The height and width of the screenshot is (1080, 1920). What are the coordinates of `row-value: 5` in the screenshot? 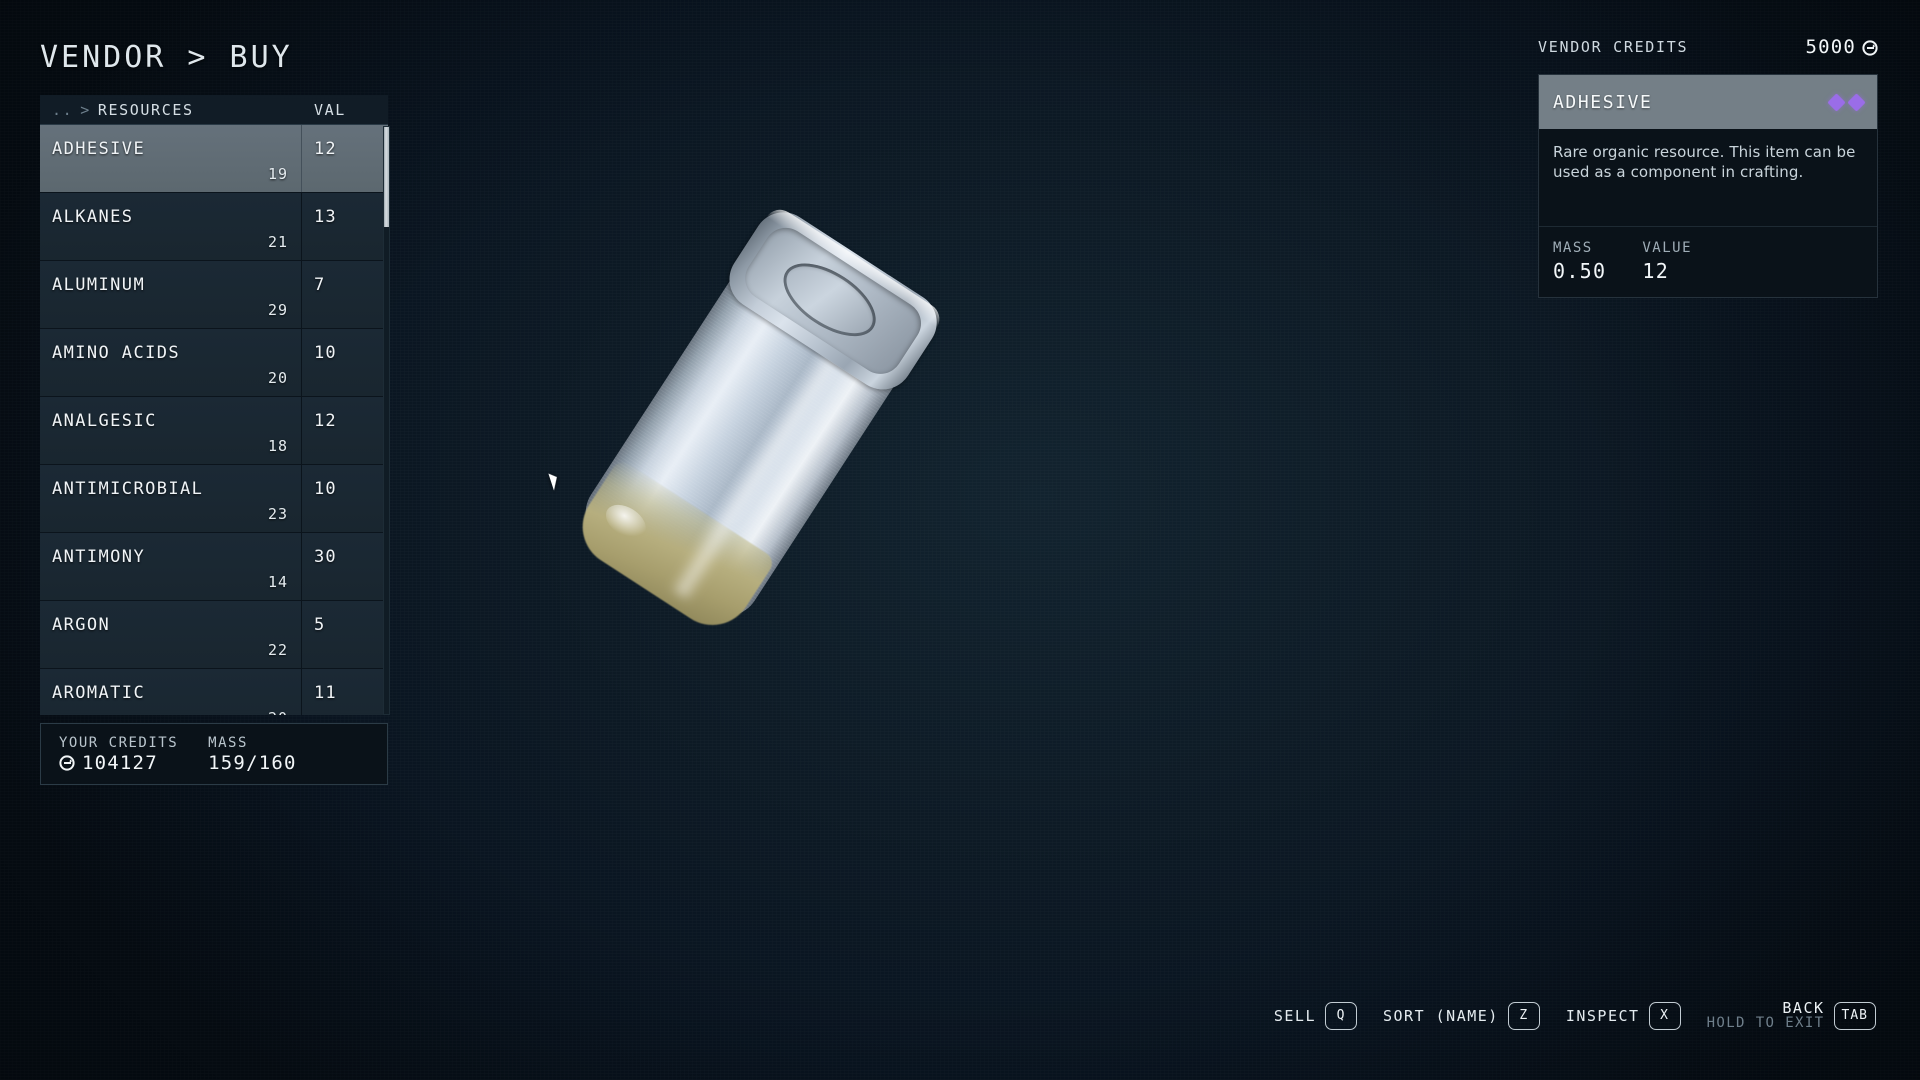 It's located at (320, 625).